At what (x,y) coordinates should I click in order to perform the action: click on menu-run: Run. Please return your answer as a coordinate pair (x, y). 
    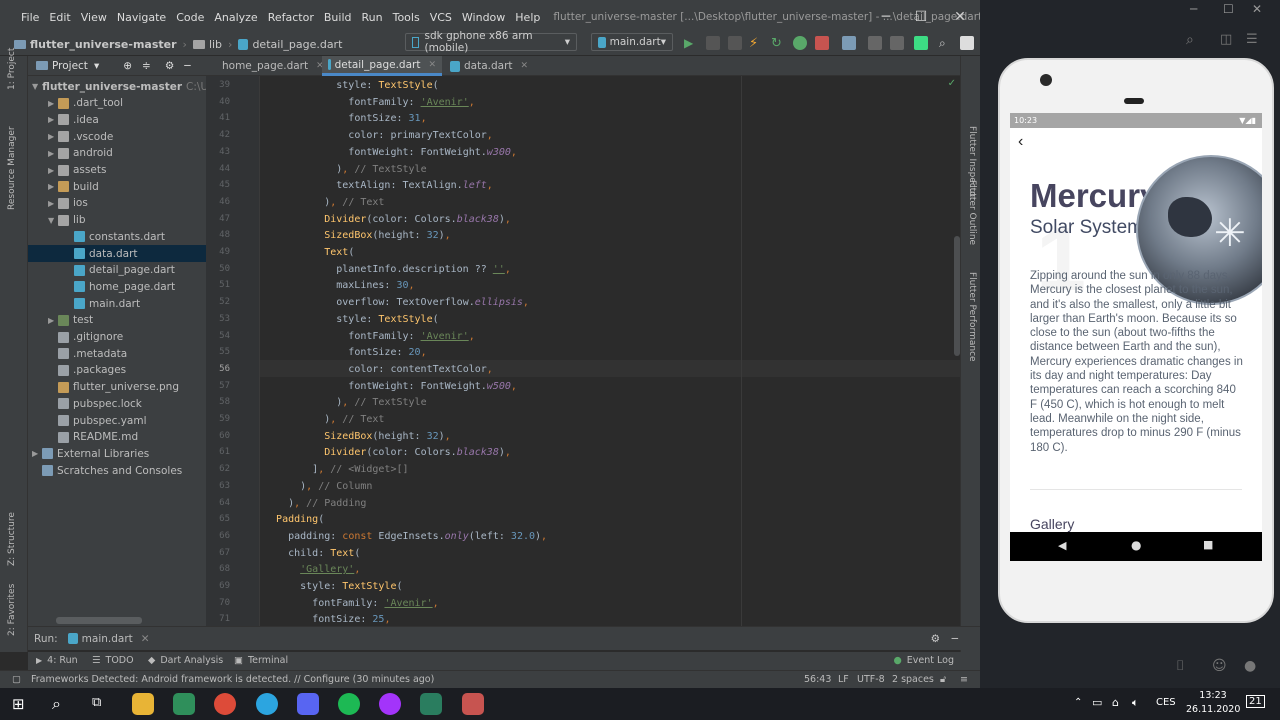
    Looking at the image, I should click on (372, 17).